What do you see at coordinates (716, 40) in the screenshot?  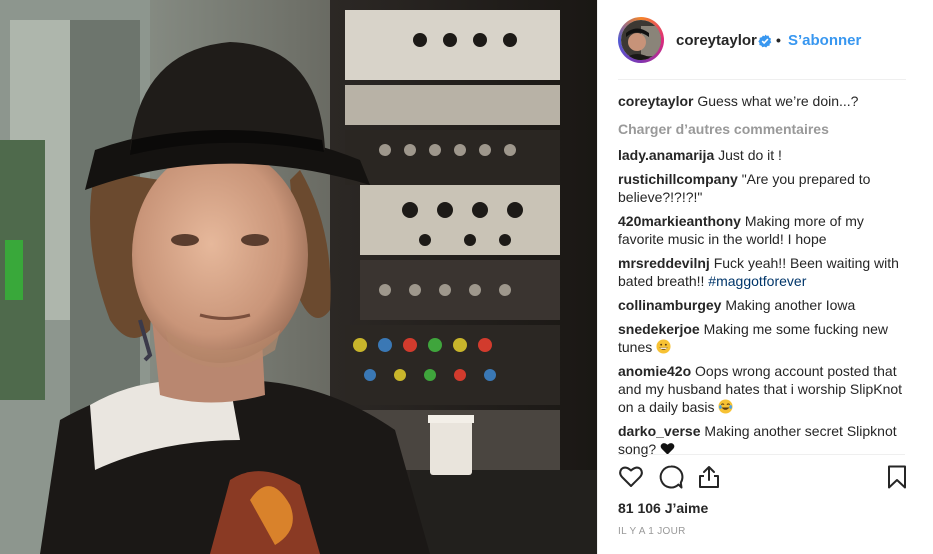 I see `username-link: coreytaylor` at bounding box center [716, 40].